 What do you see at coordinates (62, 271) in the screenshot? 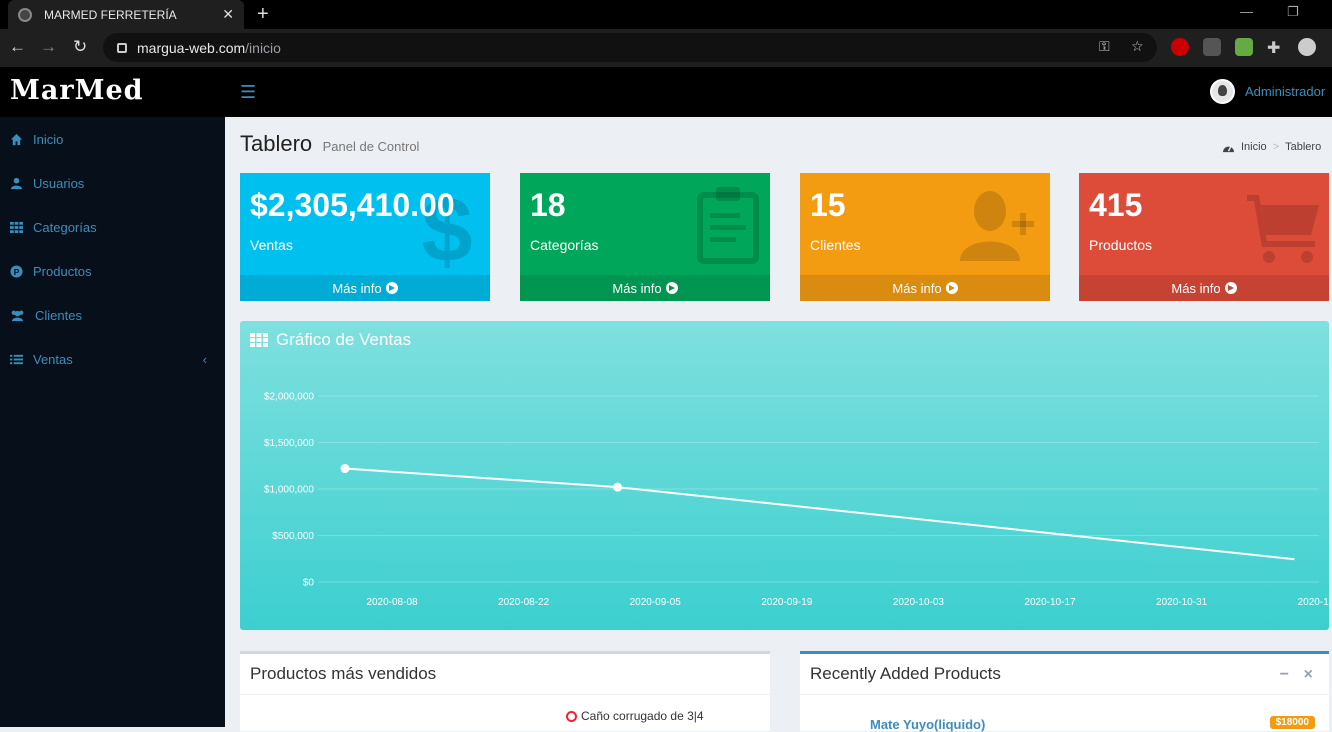
I see `sidebar-item-label: Productos` at bounding box center [62, 271].